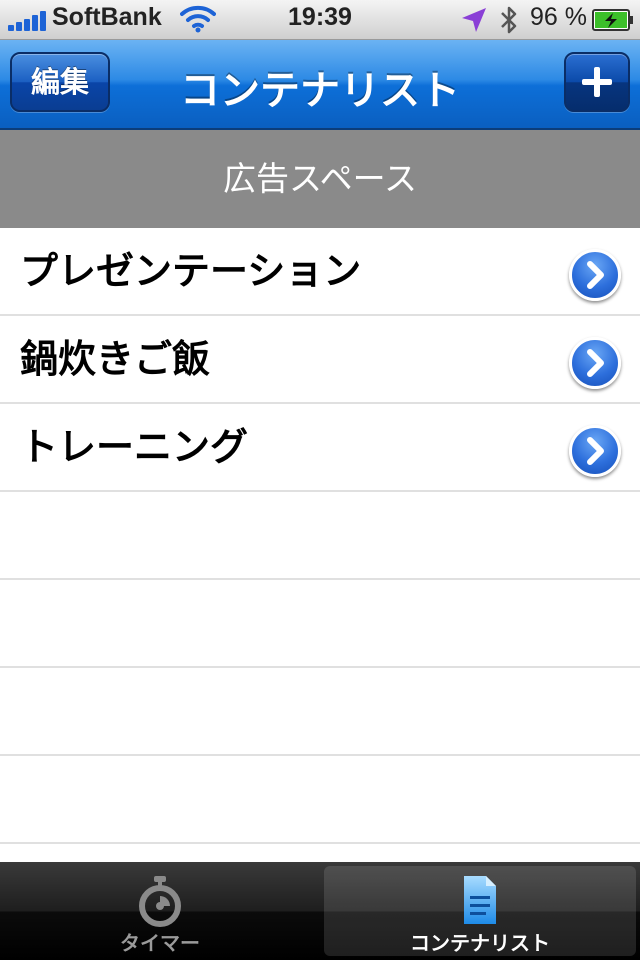 The image size is (640, 960). What do you see at coordinates (474, 20) in the screenshot?
I see `location-arrow-icon` at bounding box center [474, 20].